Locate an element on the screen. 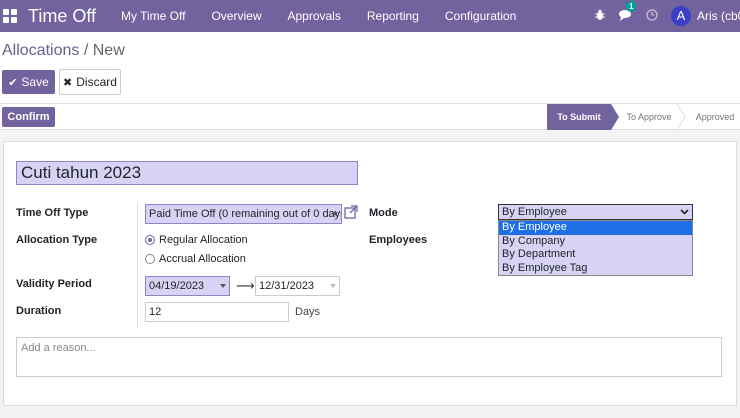  date-to-input: 12/31/2023 is located at coordinates (297, 286).